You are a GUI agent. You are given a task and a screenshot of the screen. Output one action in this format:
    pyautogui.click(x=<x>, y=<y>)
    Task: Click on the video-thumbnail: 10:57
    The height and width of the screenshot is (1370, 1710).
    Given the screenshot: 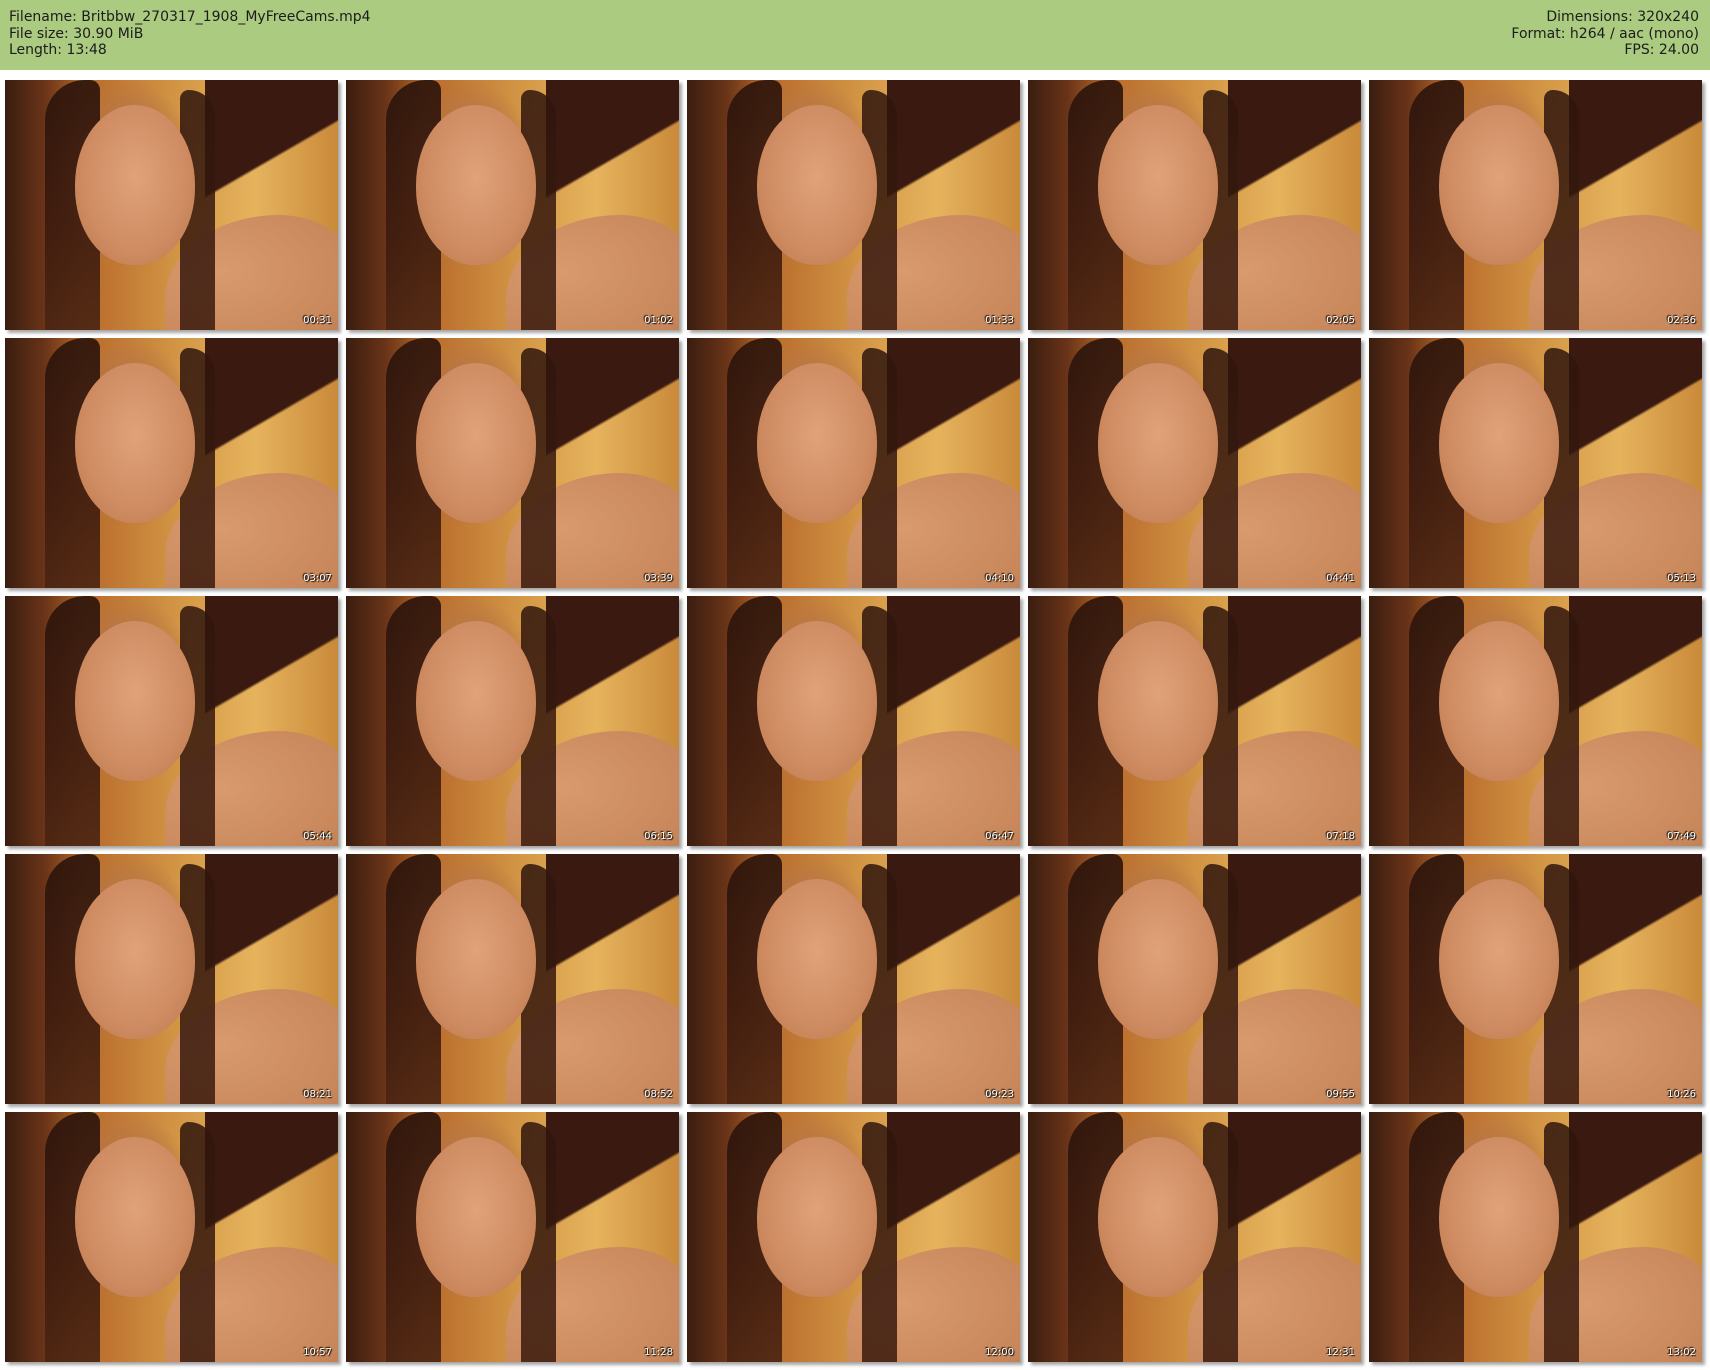 What is the action you would take?
    pyautogui.click(x=171, y=1237)
    